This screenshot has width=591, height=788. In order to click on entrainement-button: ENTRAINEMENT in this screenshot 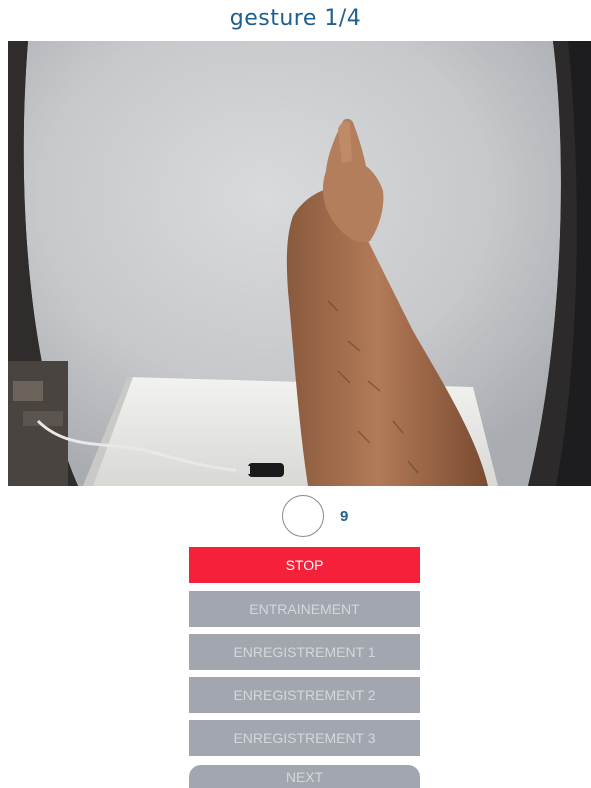, I will do `click(304, 609)`.